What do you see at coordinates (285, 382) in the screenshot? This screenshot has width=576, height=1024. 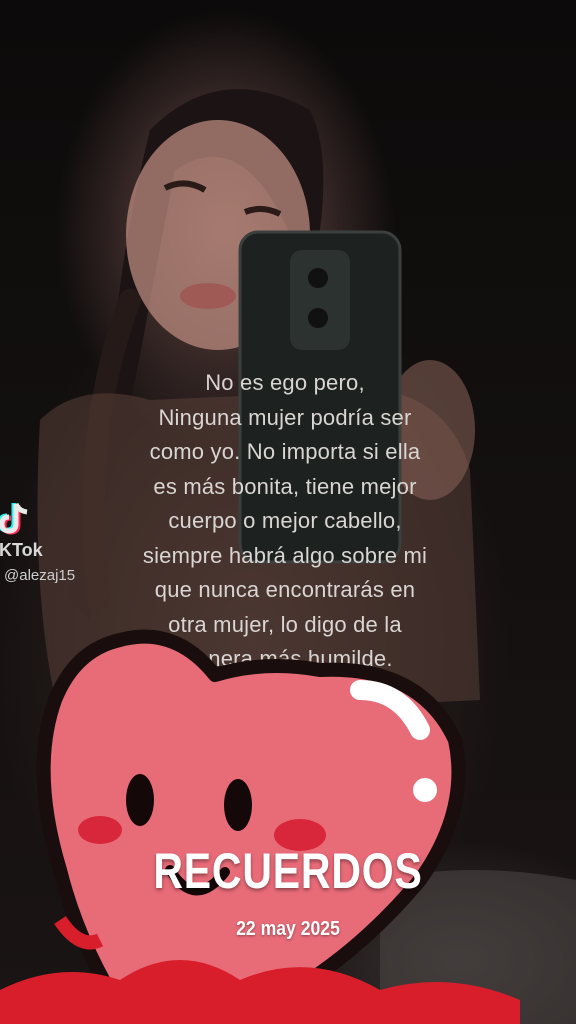 I see `caption-line: No es ego pero,` at bounding box center [285, 382].